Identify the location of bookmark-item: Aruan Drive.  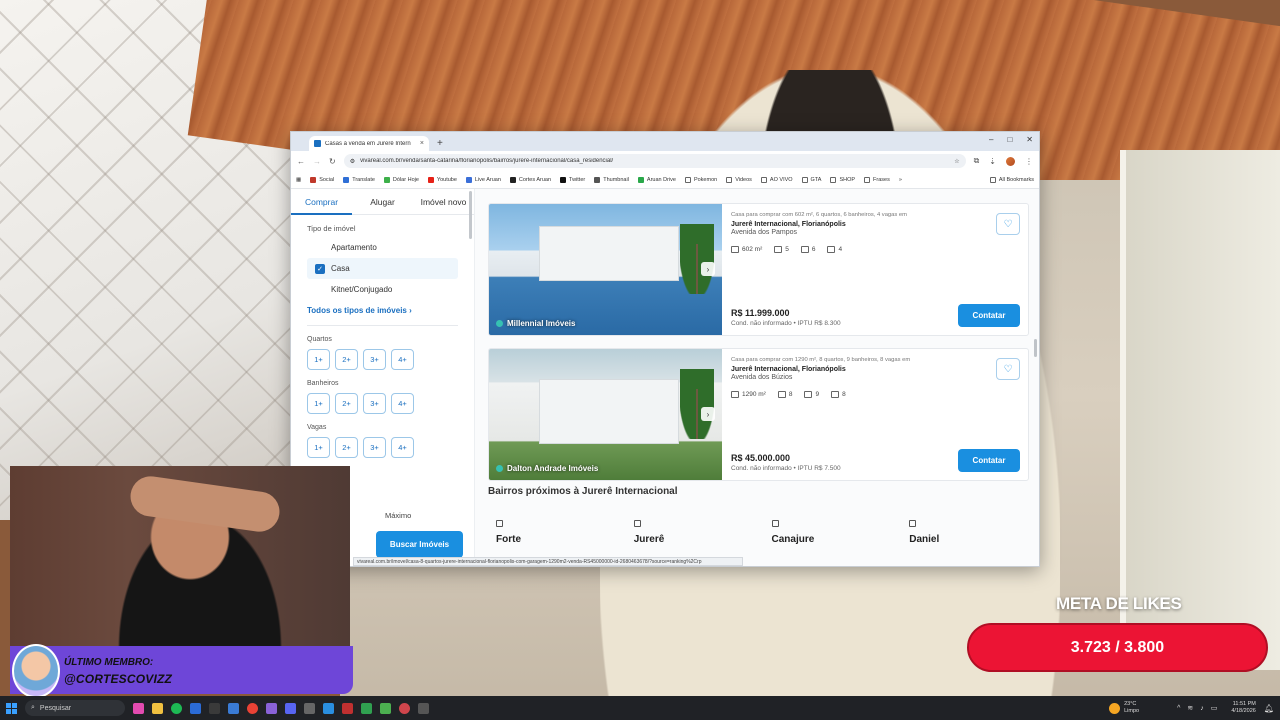
(656, 179).